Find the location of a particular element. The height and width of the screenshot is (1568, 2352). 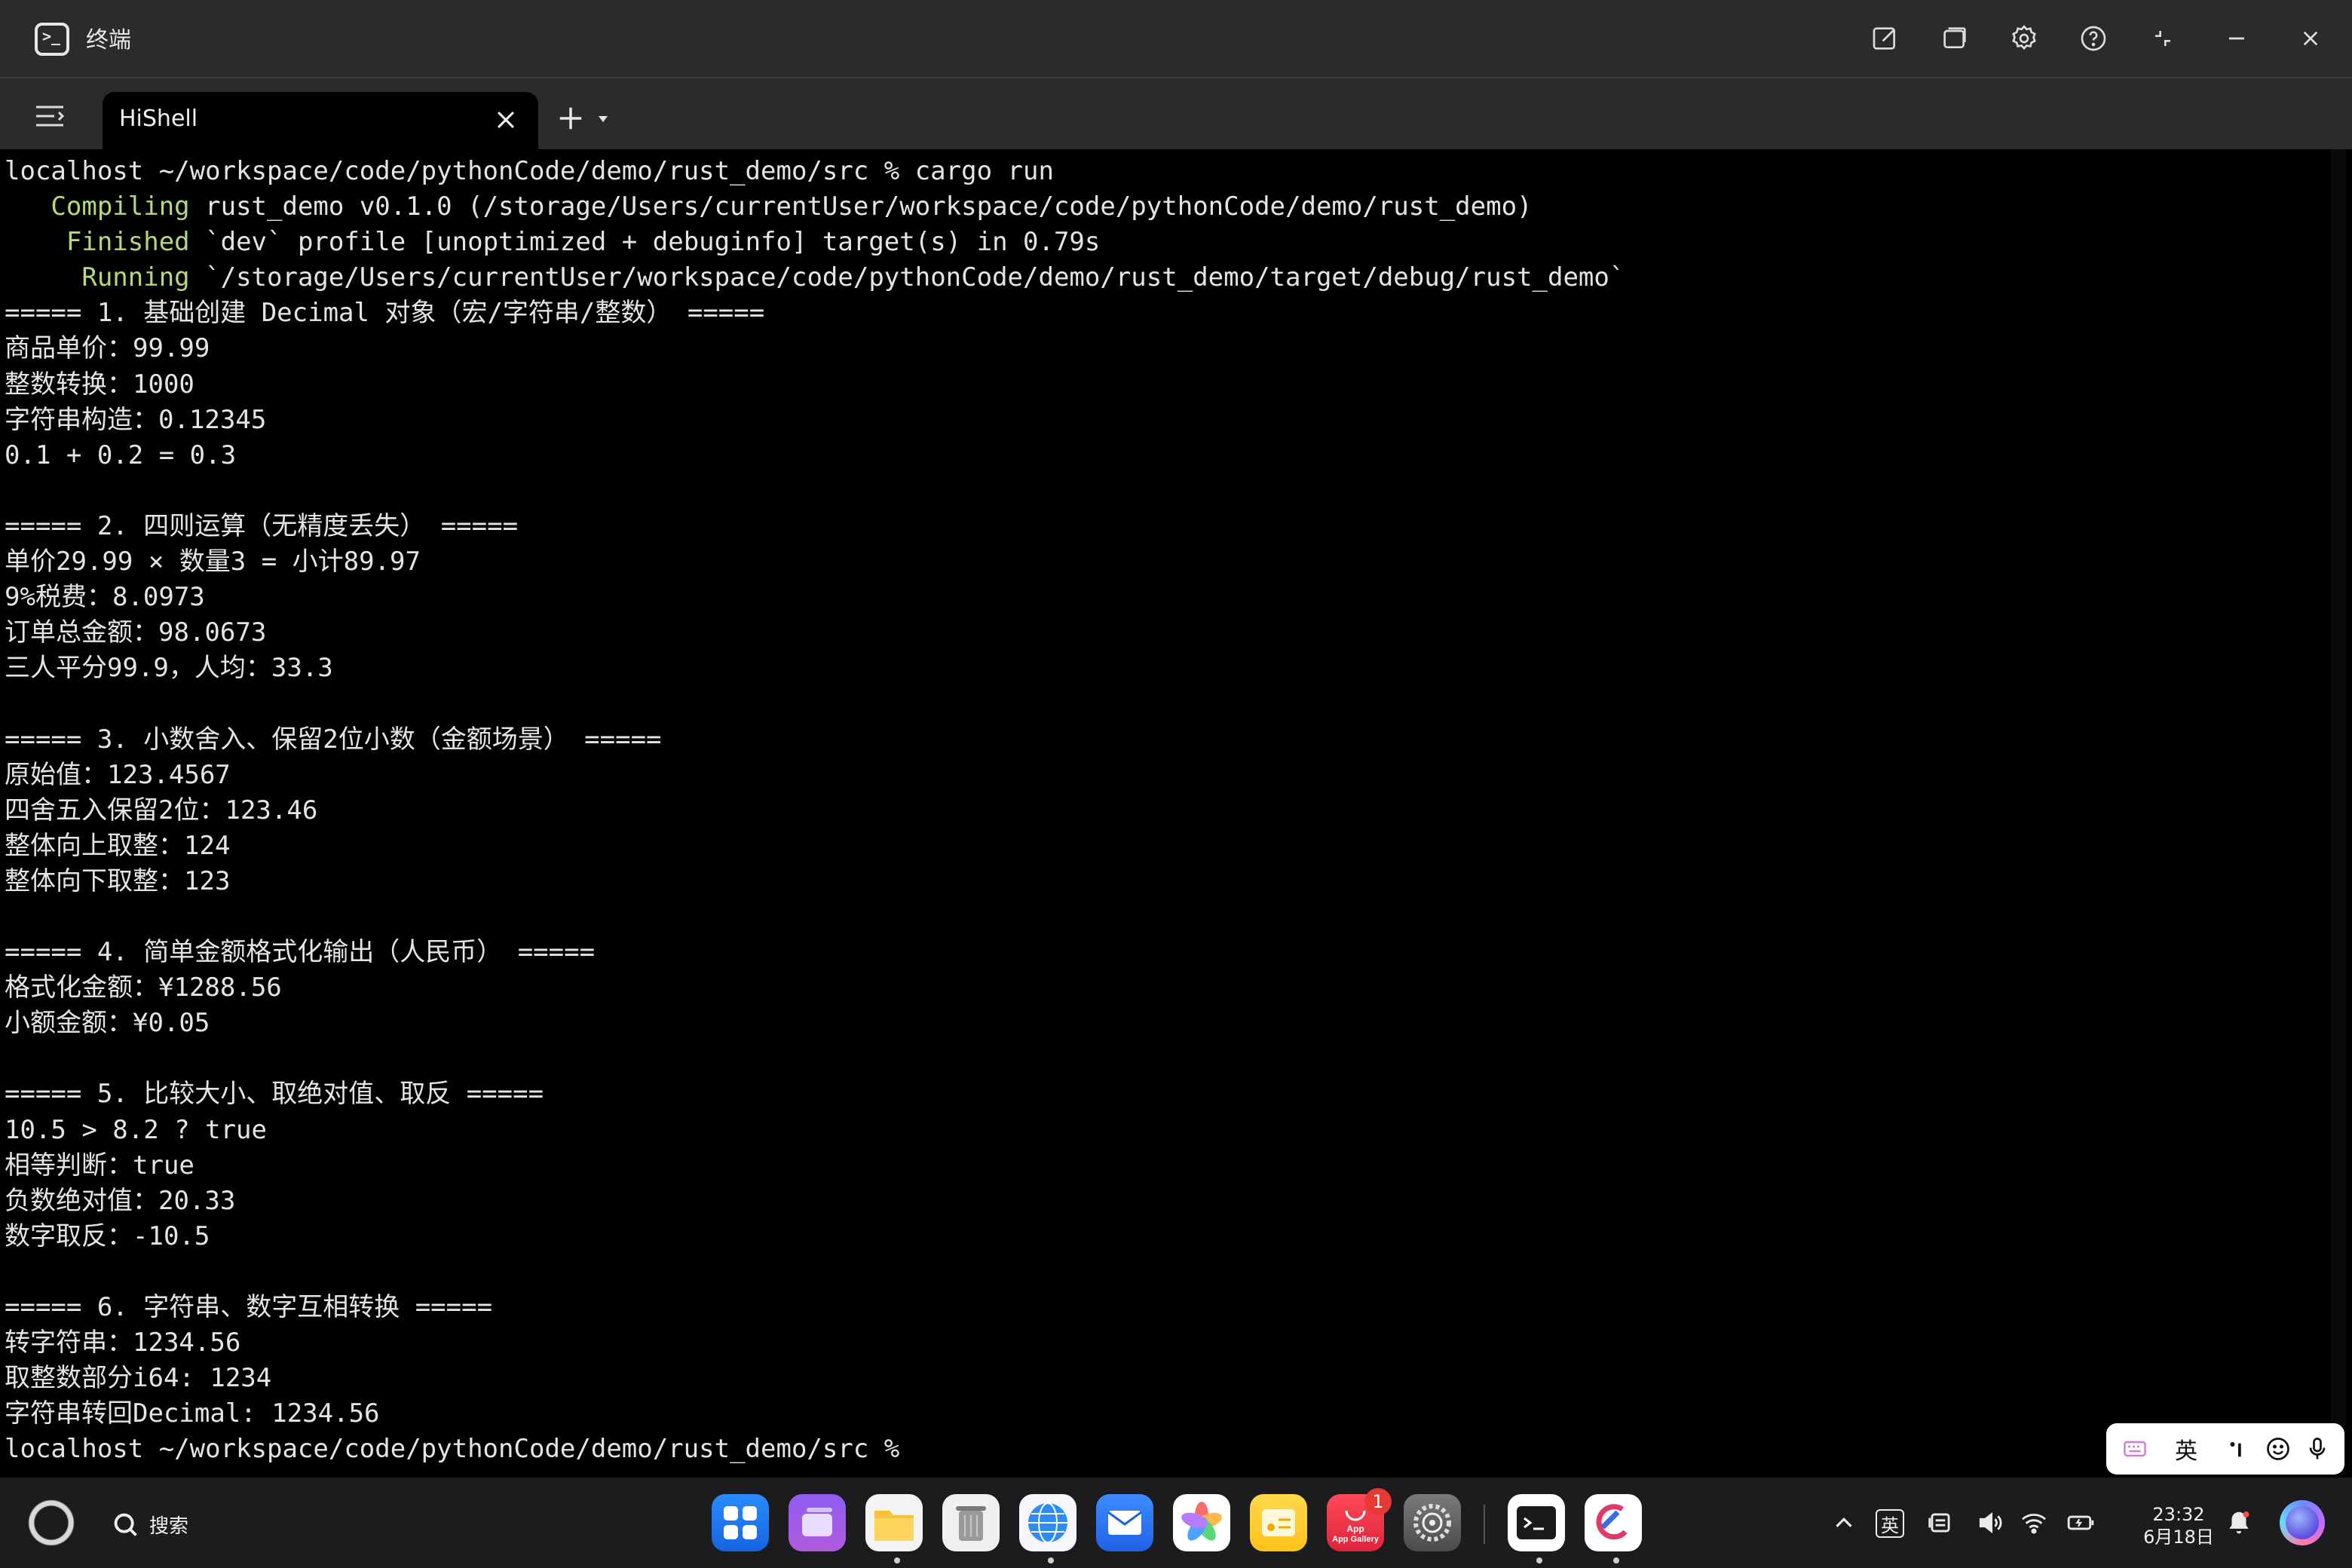

terminal-app-icon is located at coordinates (52, 39).